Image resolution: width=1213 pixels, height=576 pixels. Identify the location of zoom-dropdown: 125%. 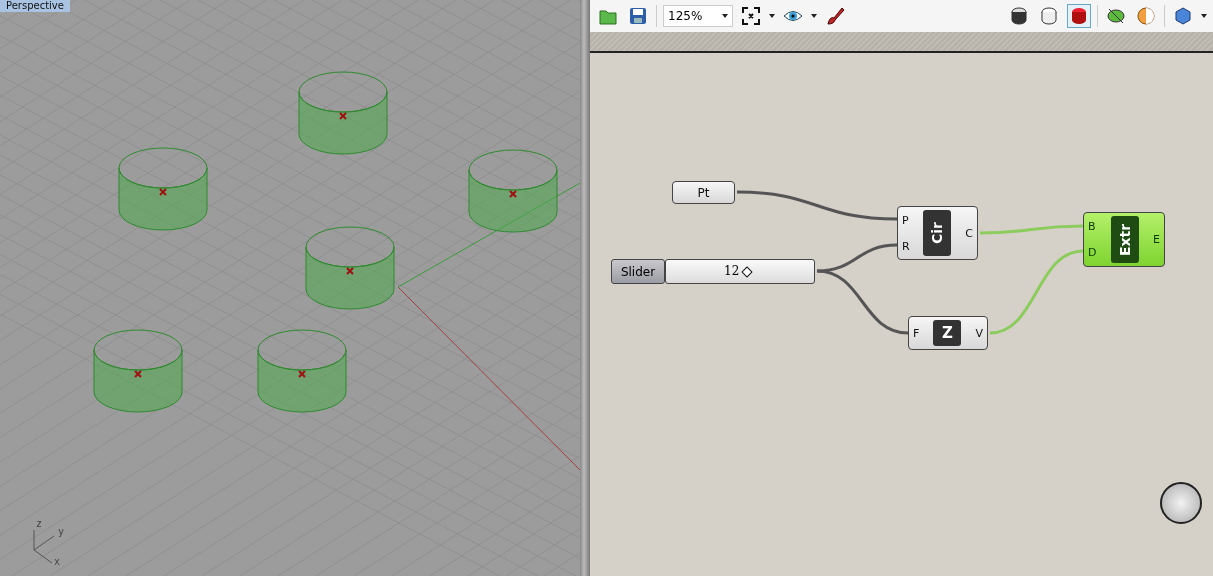
(698, 16).